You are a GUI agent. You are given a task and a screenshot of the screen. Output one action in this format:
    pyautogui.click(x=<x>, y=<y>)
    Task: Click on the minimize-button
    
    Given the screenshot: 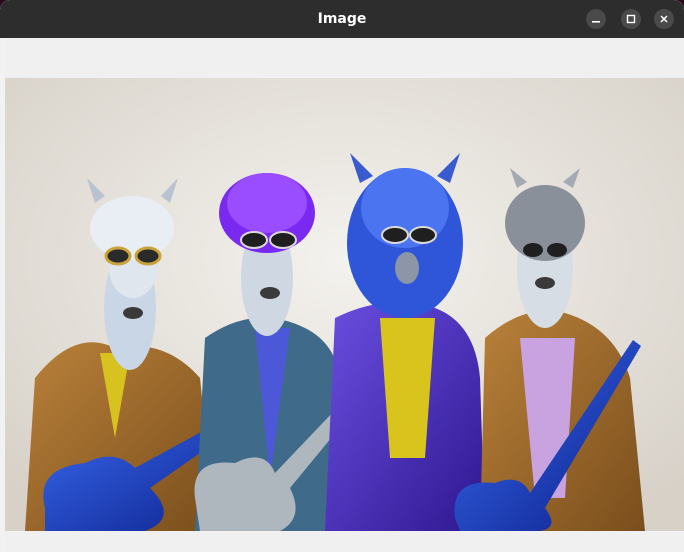 What is the action you would take?
    pyautogui.click(x=596, y=19)
    